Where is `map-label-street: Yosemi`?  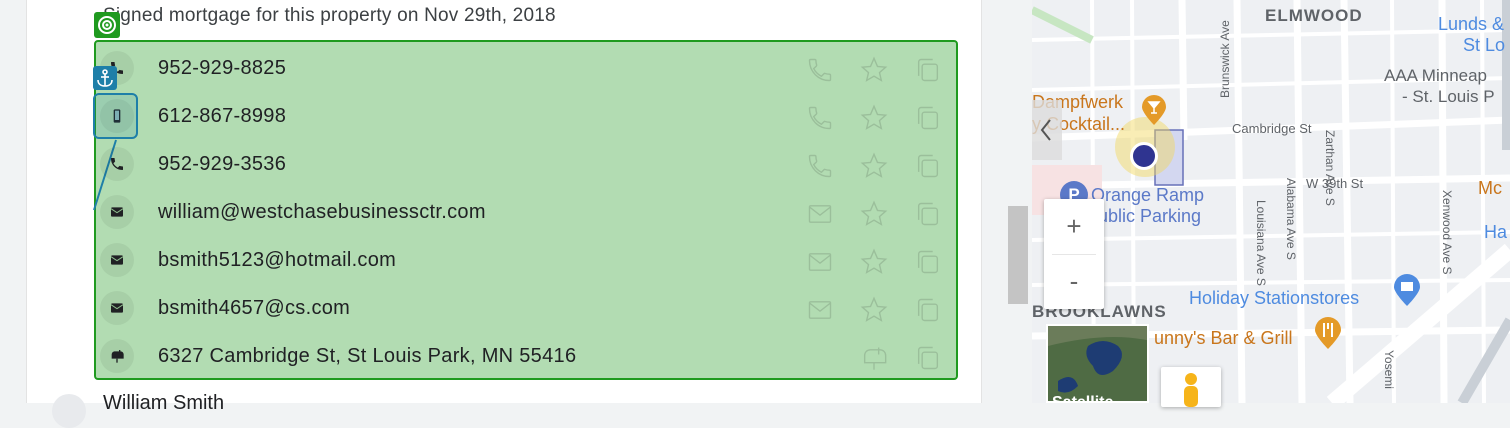 map-label-street: Yosemi is located at coordinates (1389, 369).